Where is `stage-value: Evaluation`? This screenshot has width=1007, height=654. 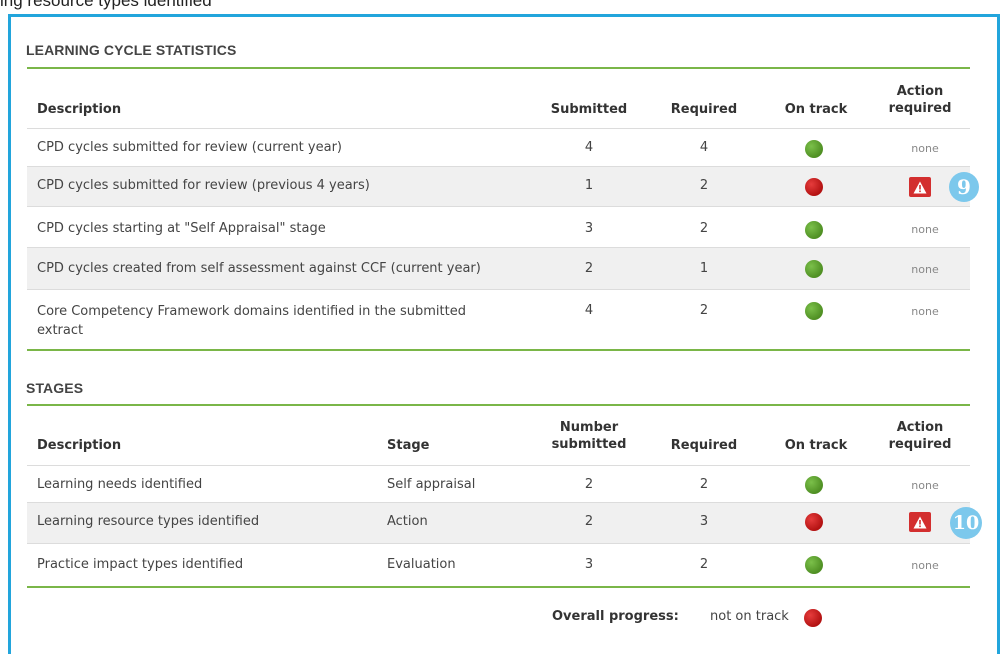
stage-value: Evaluation is located at coordinates (421, 564).